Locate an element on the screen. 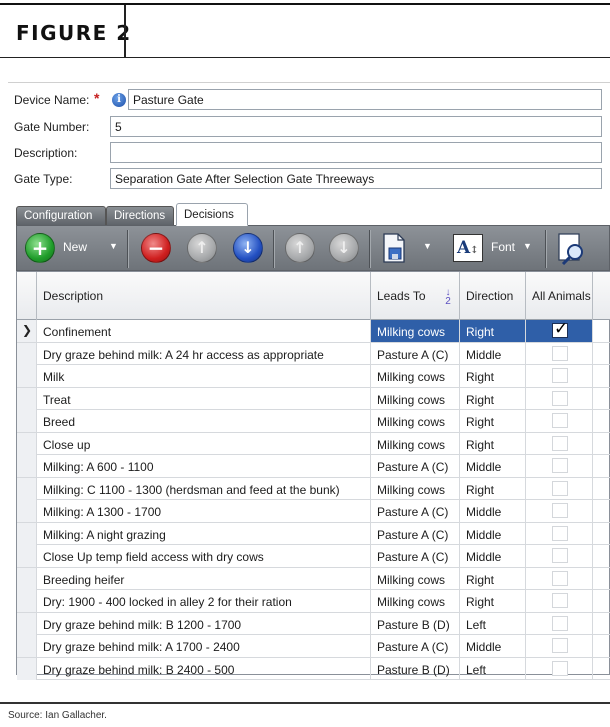 This screenshot has width=610, height=727. move-up-button: ↑ is located at coordinates (203, 249).